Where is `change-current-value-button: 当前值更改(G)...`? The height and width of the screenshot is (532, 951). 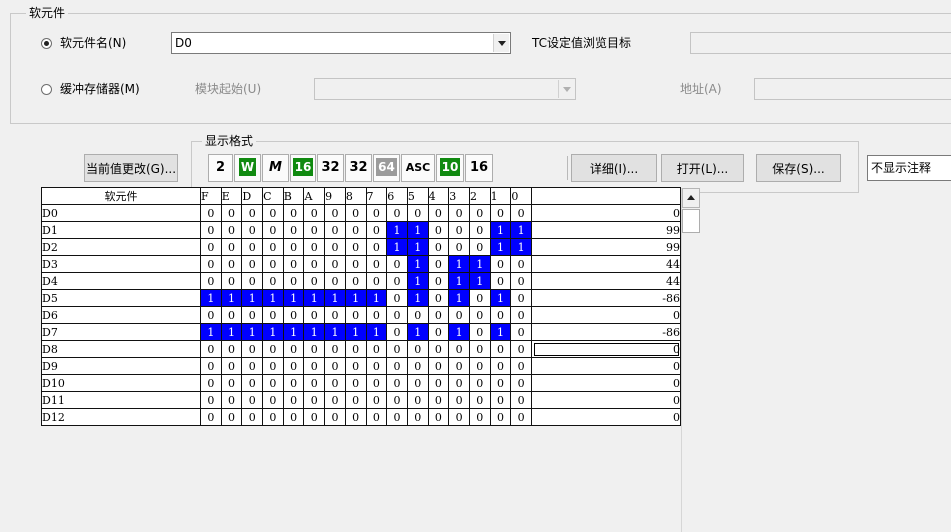
change-current-value-button: 当前值更改(G)... is located at coordinates (131, 168).